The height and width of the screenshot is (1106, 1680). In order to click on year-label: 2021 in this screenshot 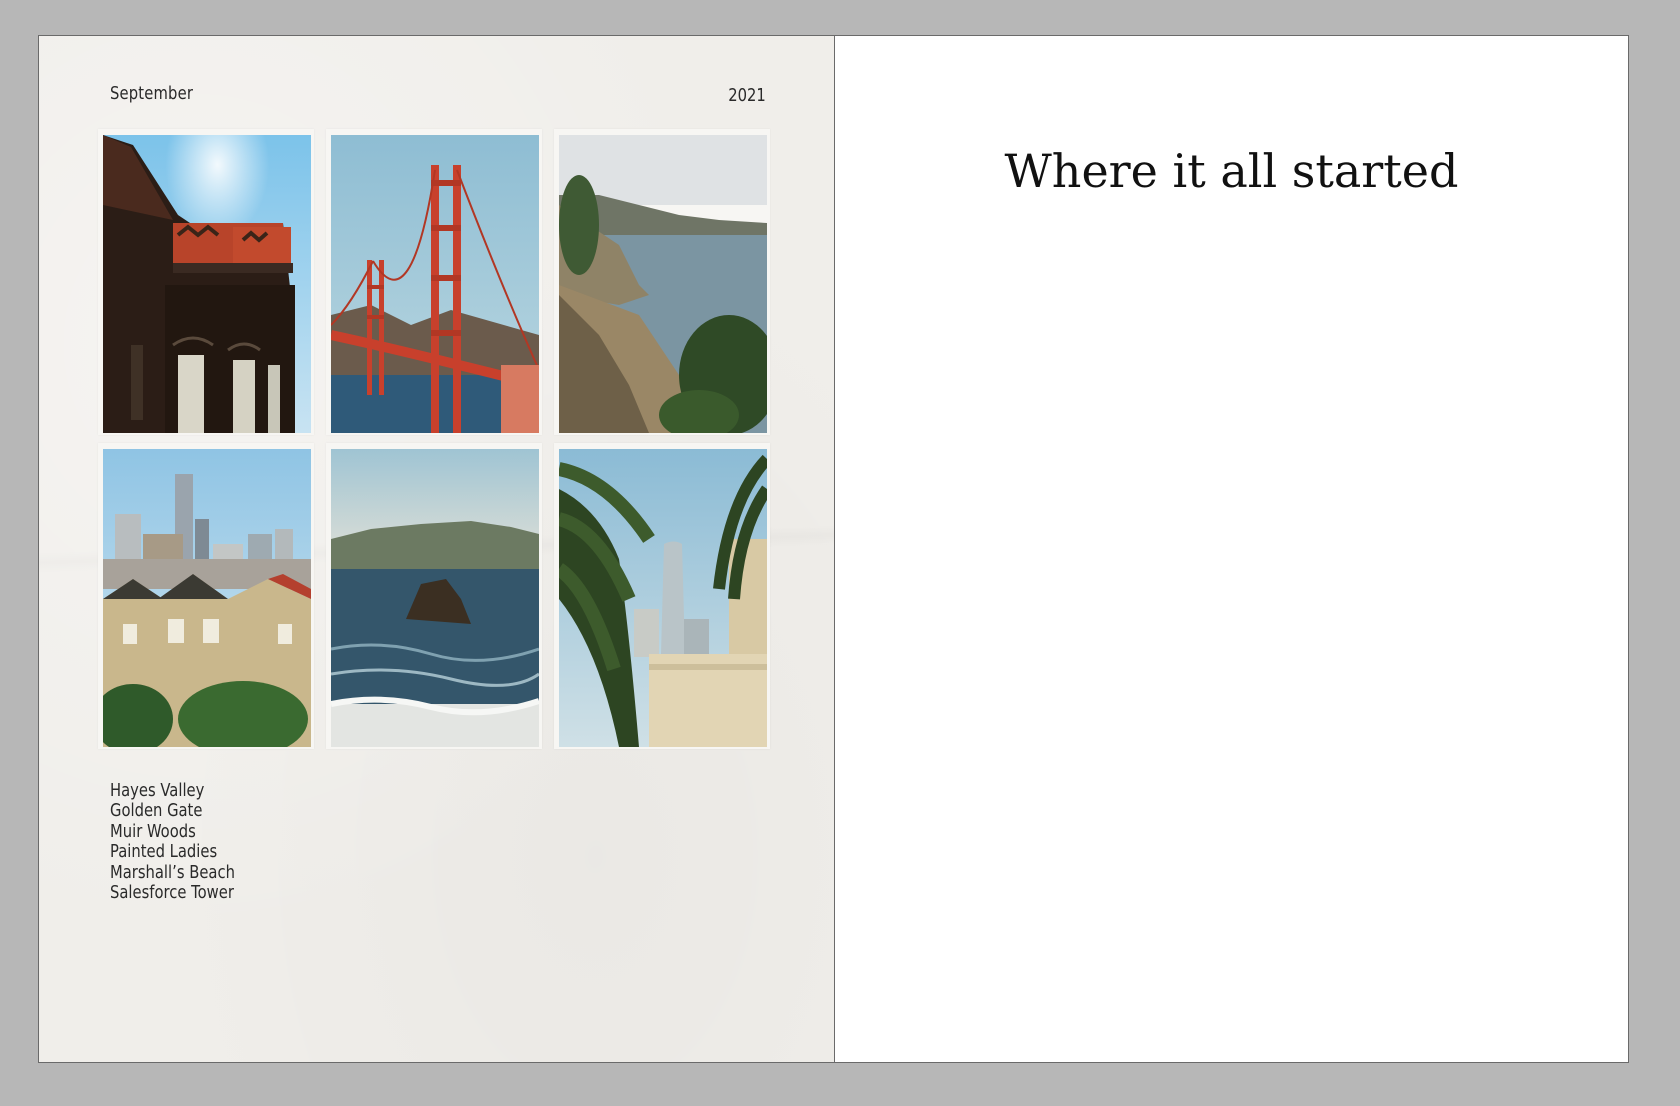, I will do `click(747, 95)`.